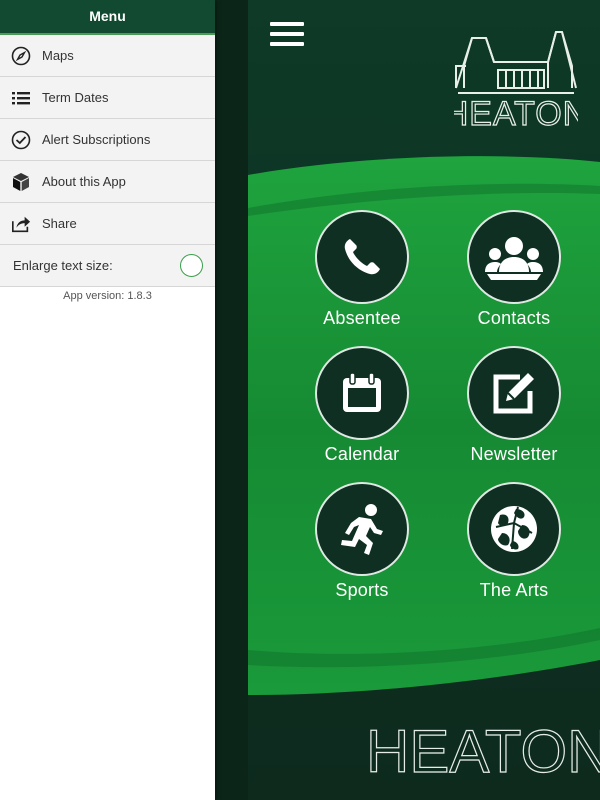 Image resolution: width=600 pixels, height=800 pixels. I want to click on menu-item-alert-subscriptions: Alert Subscriptions, so click(107, 140).